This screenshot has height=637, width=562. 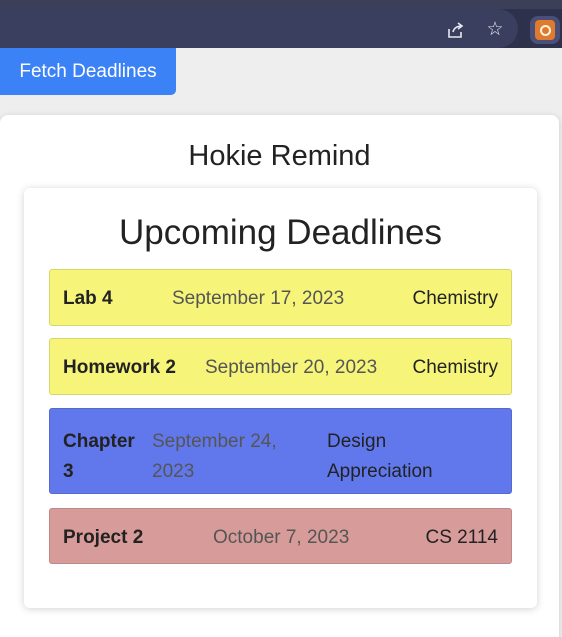 What do you see at coordinates (119, 367) in the screenshot?
I see `deadline-name: Homework 2` at bounding box center [119, 367].